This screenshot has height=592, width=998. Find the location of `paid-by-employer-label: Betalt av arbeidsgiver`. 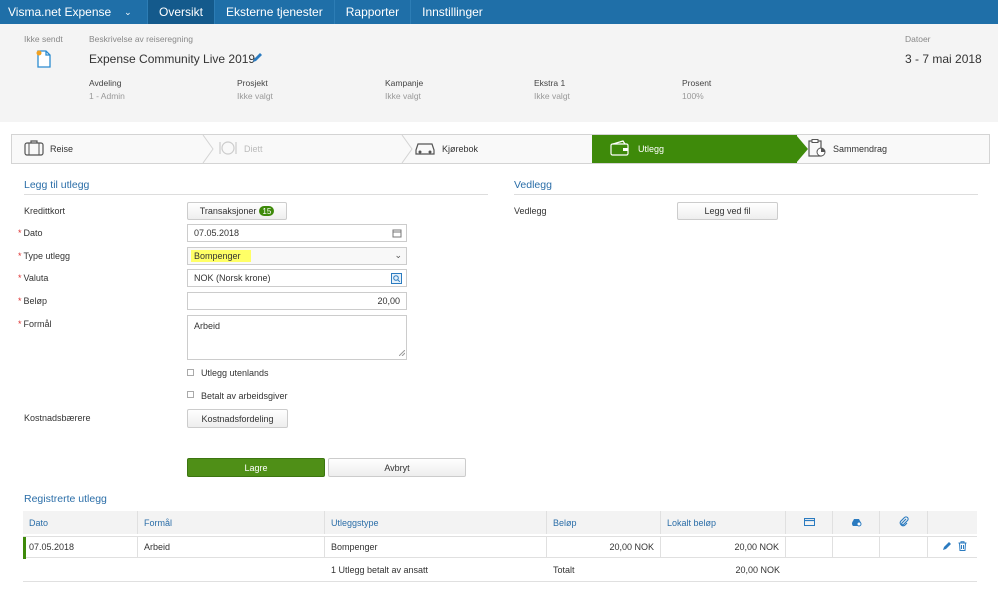

paid-by-employer-label: Betalt av arbeidsgiver is located at coordinates (244, 396).